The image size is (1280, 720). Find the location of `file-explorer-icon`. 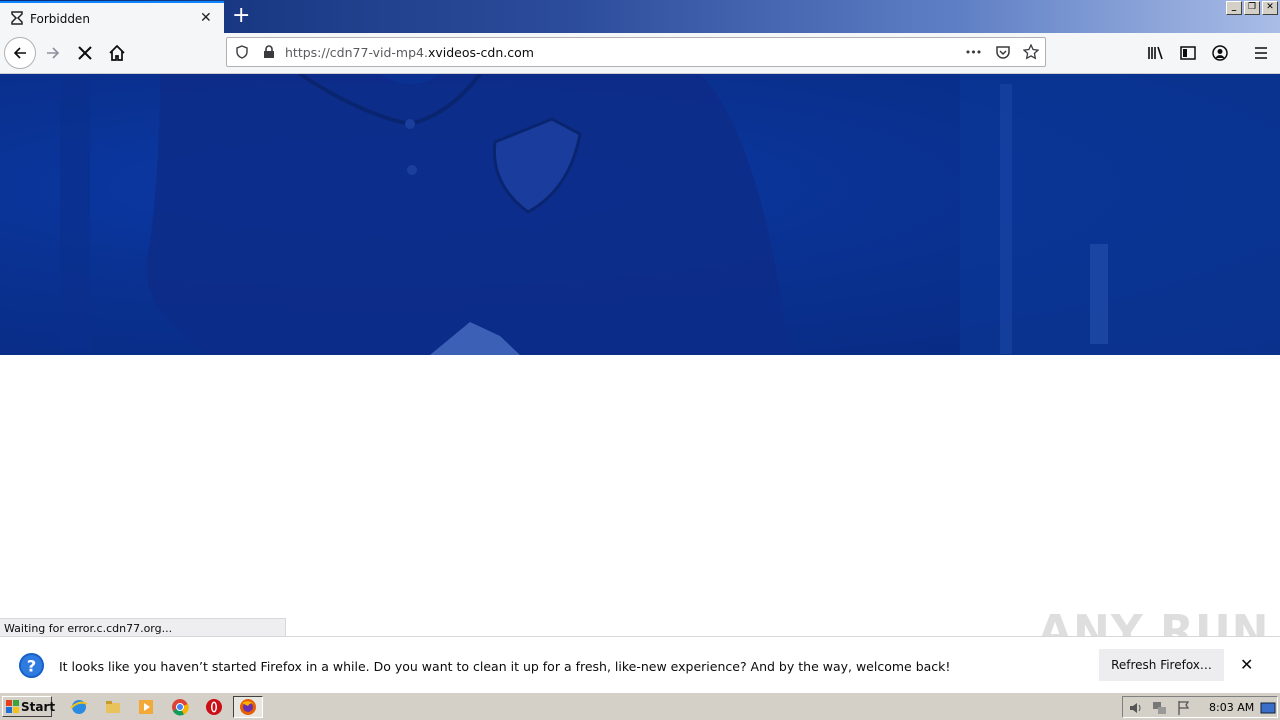

file-explorer-icon is located at coordinates (113, 707).